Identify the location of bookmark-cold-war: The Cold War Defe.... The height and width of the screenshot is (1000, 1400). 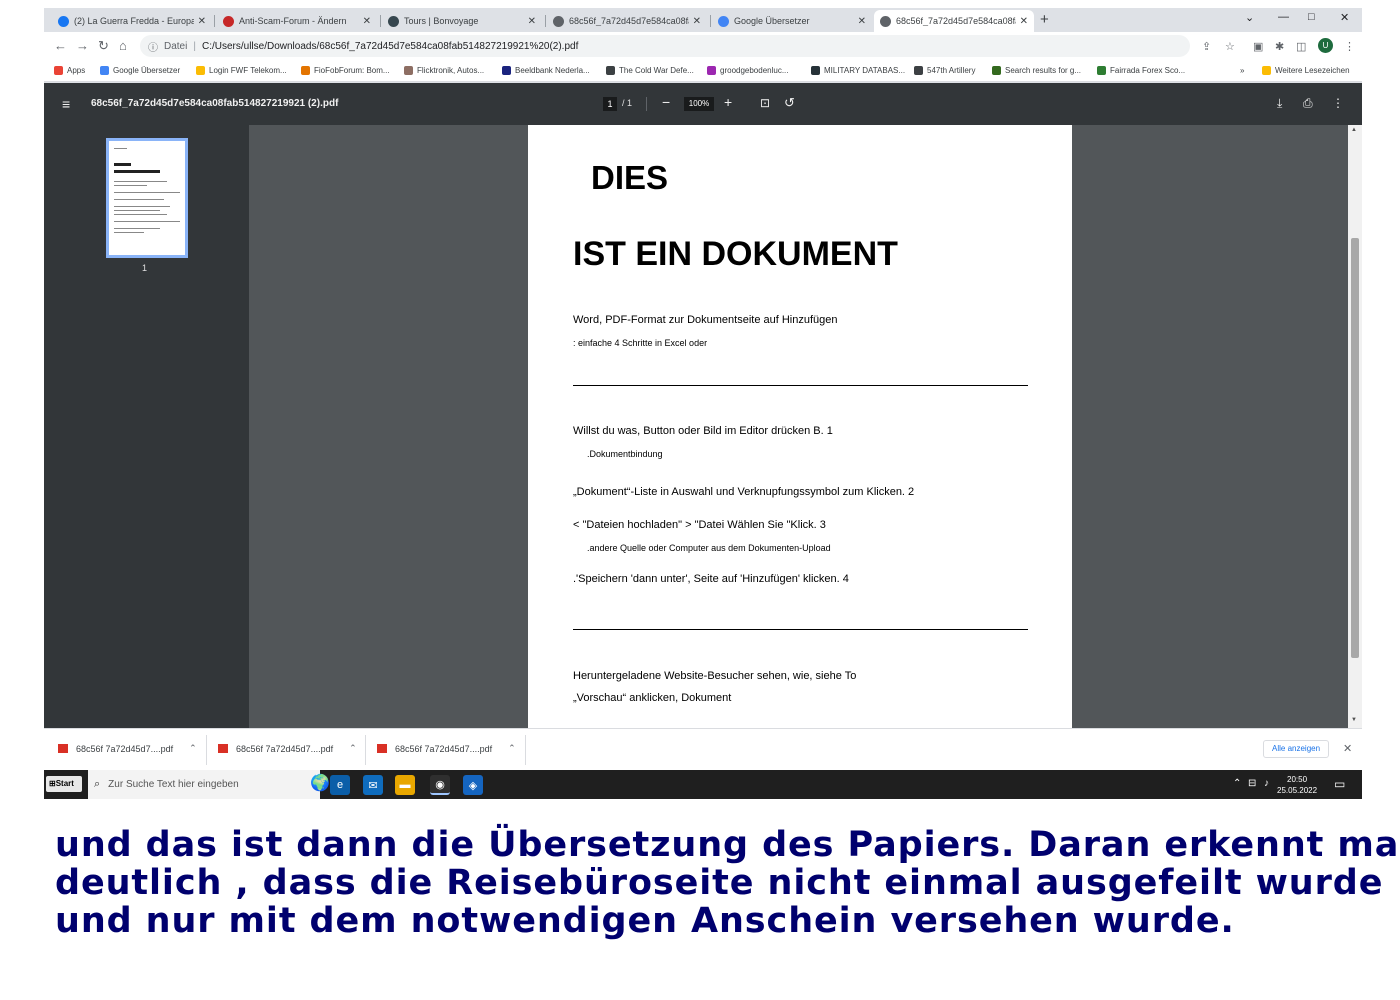
(650, 70).